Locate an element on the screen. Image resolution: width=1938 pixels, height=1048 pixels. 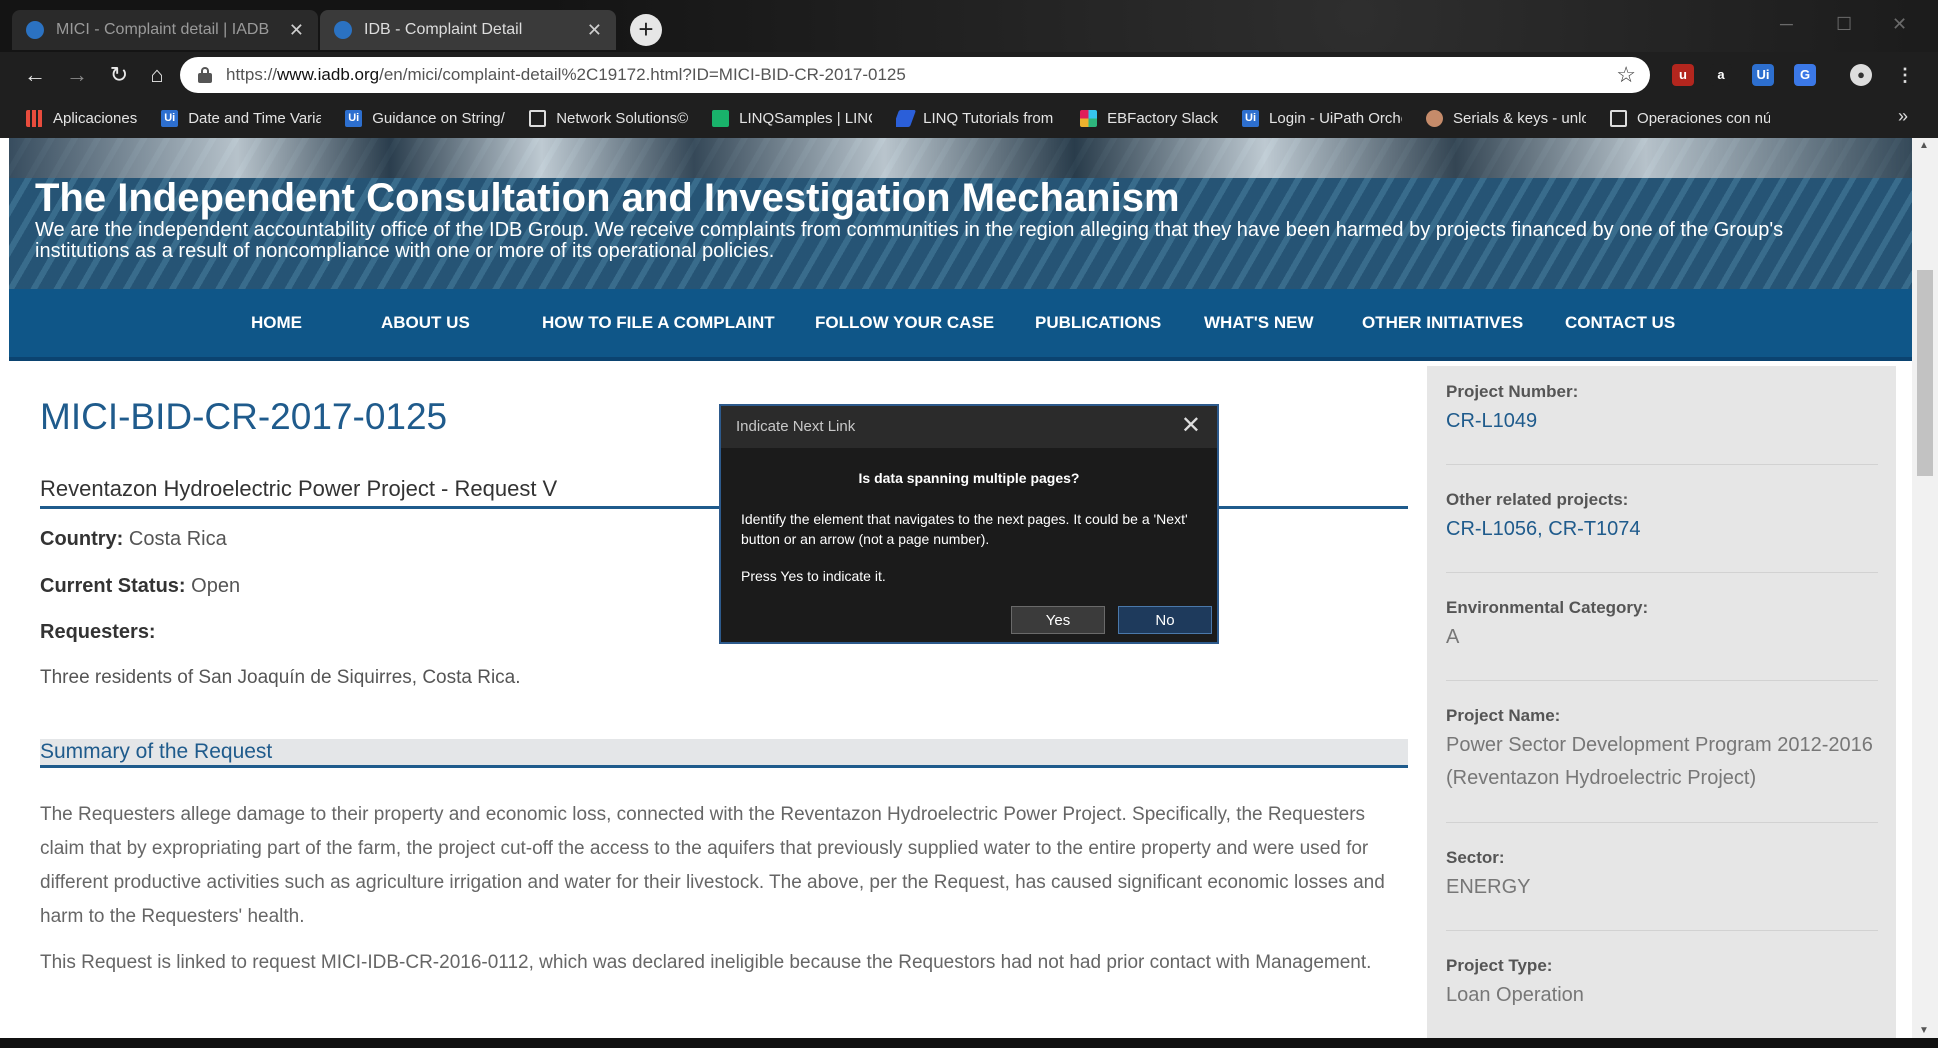
no-button: No is located at coordinates (1165, 620).